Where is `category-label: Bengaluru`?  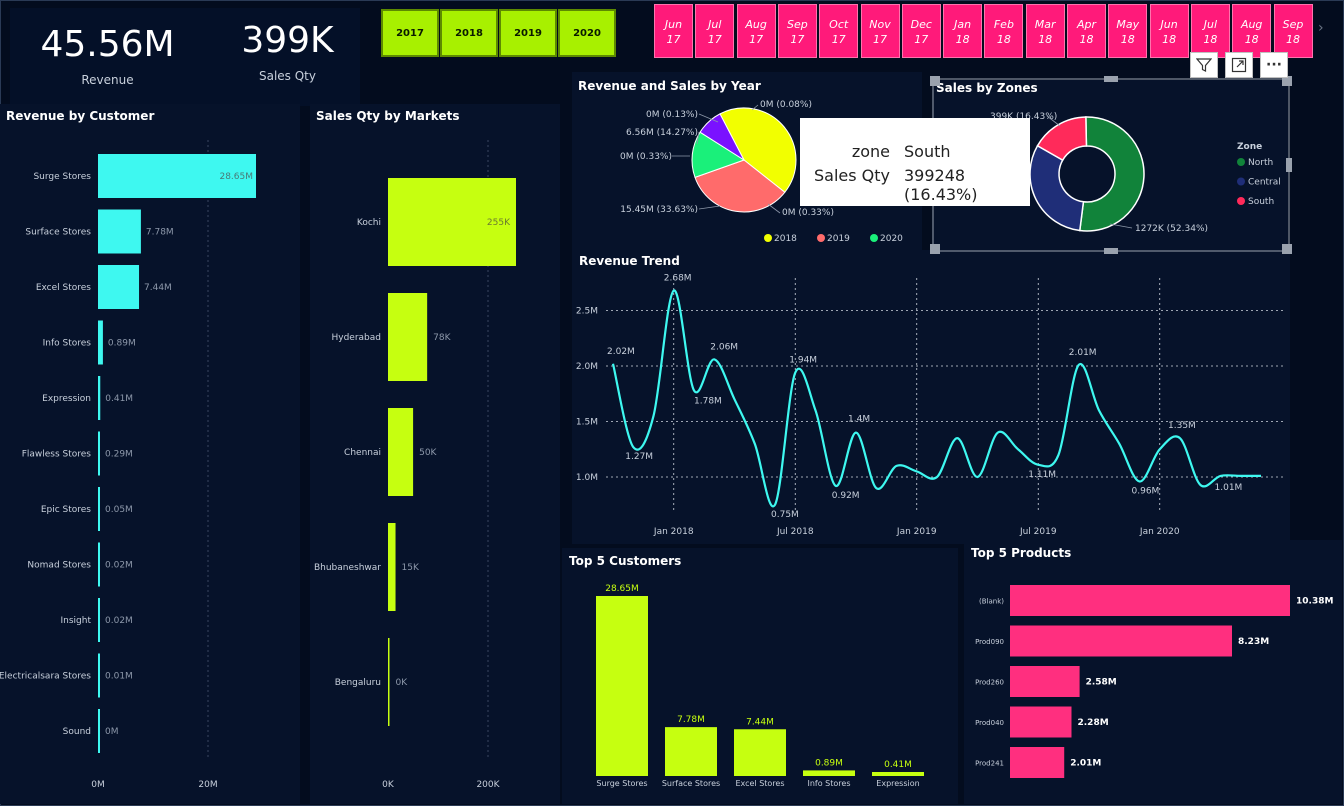
category-label: Bengaluru is located at coordinates (358, 683).